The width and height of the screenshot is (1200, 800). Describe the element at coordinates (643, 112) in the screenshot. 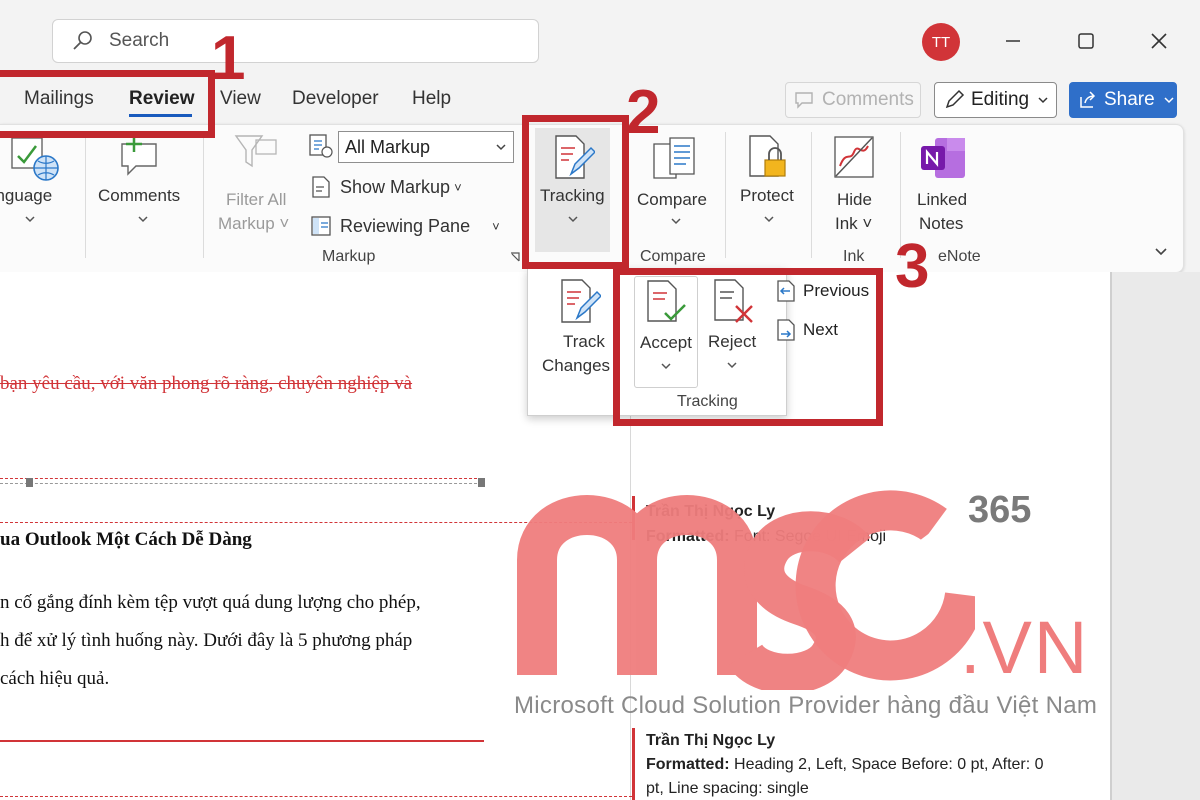

I see `callout-number-2: 2` at that location.